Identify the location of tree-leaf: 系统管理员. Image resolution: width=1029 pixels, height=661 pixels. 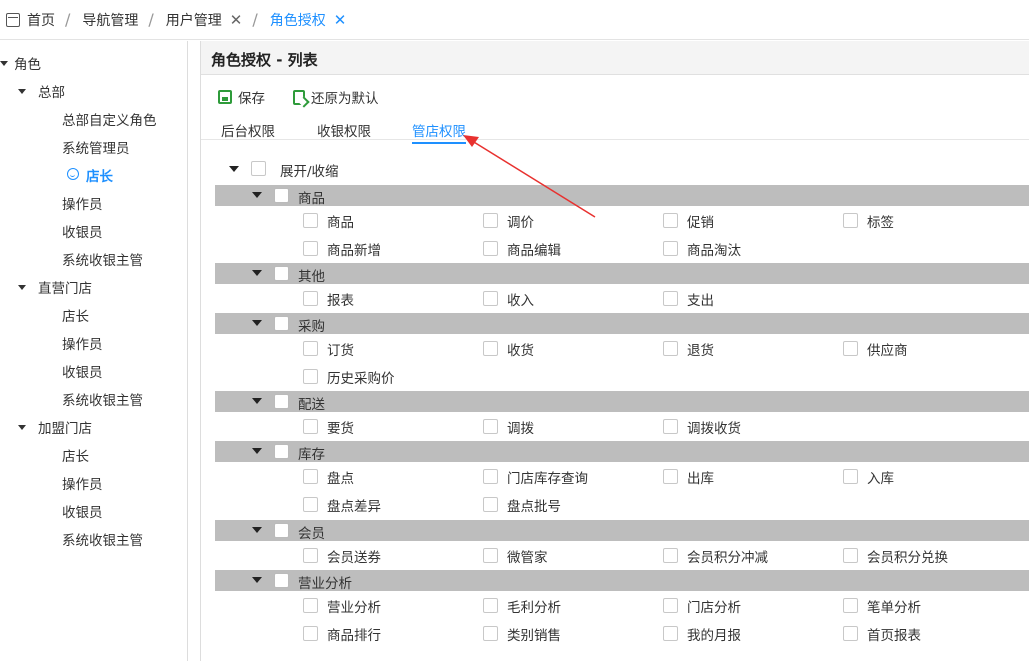
(96, 147).